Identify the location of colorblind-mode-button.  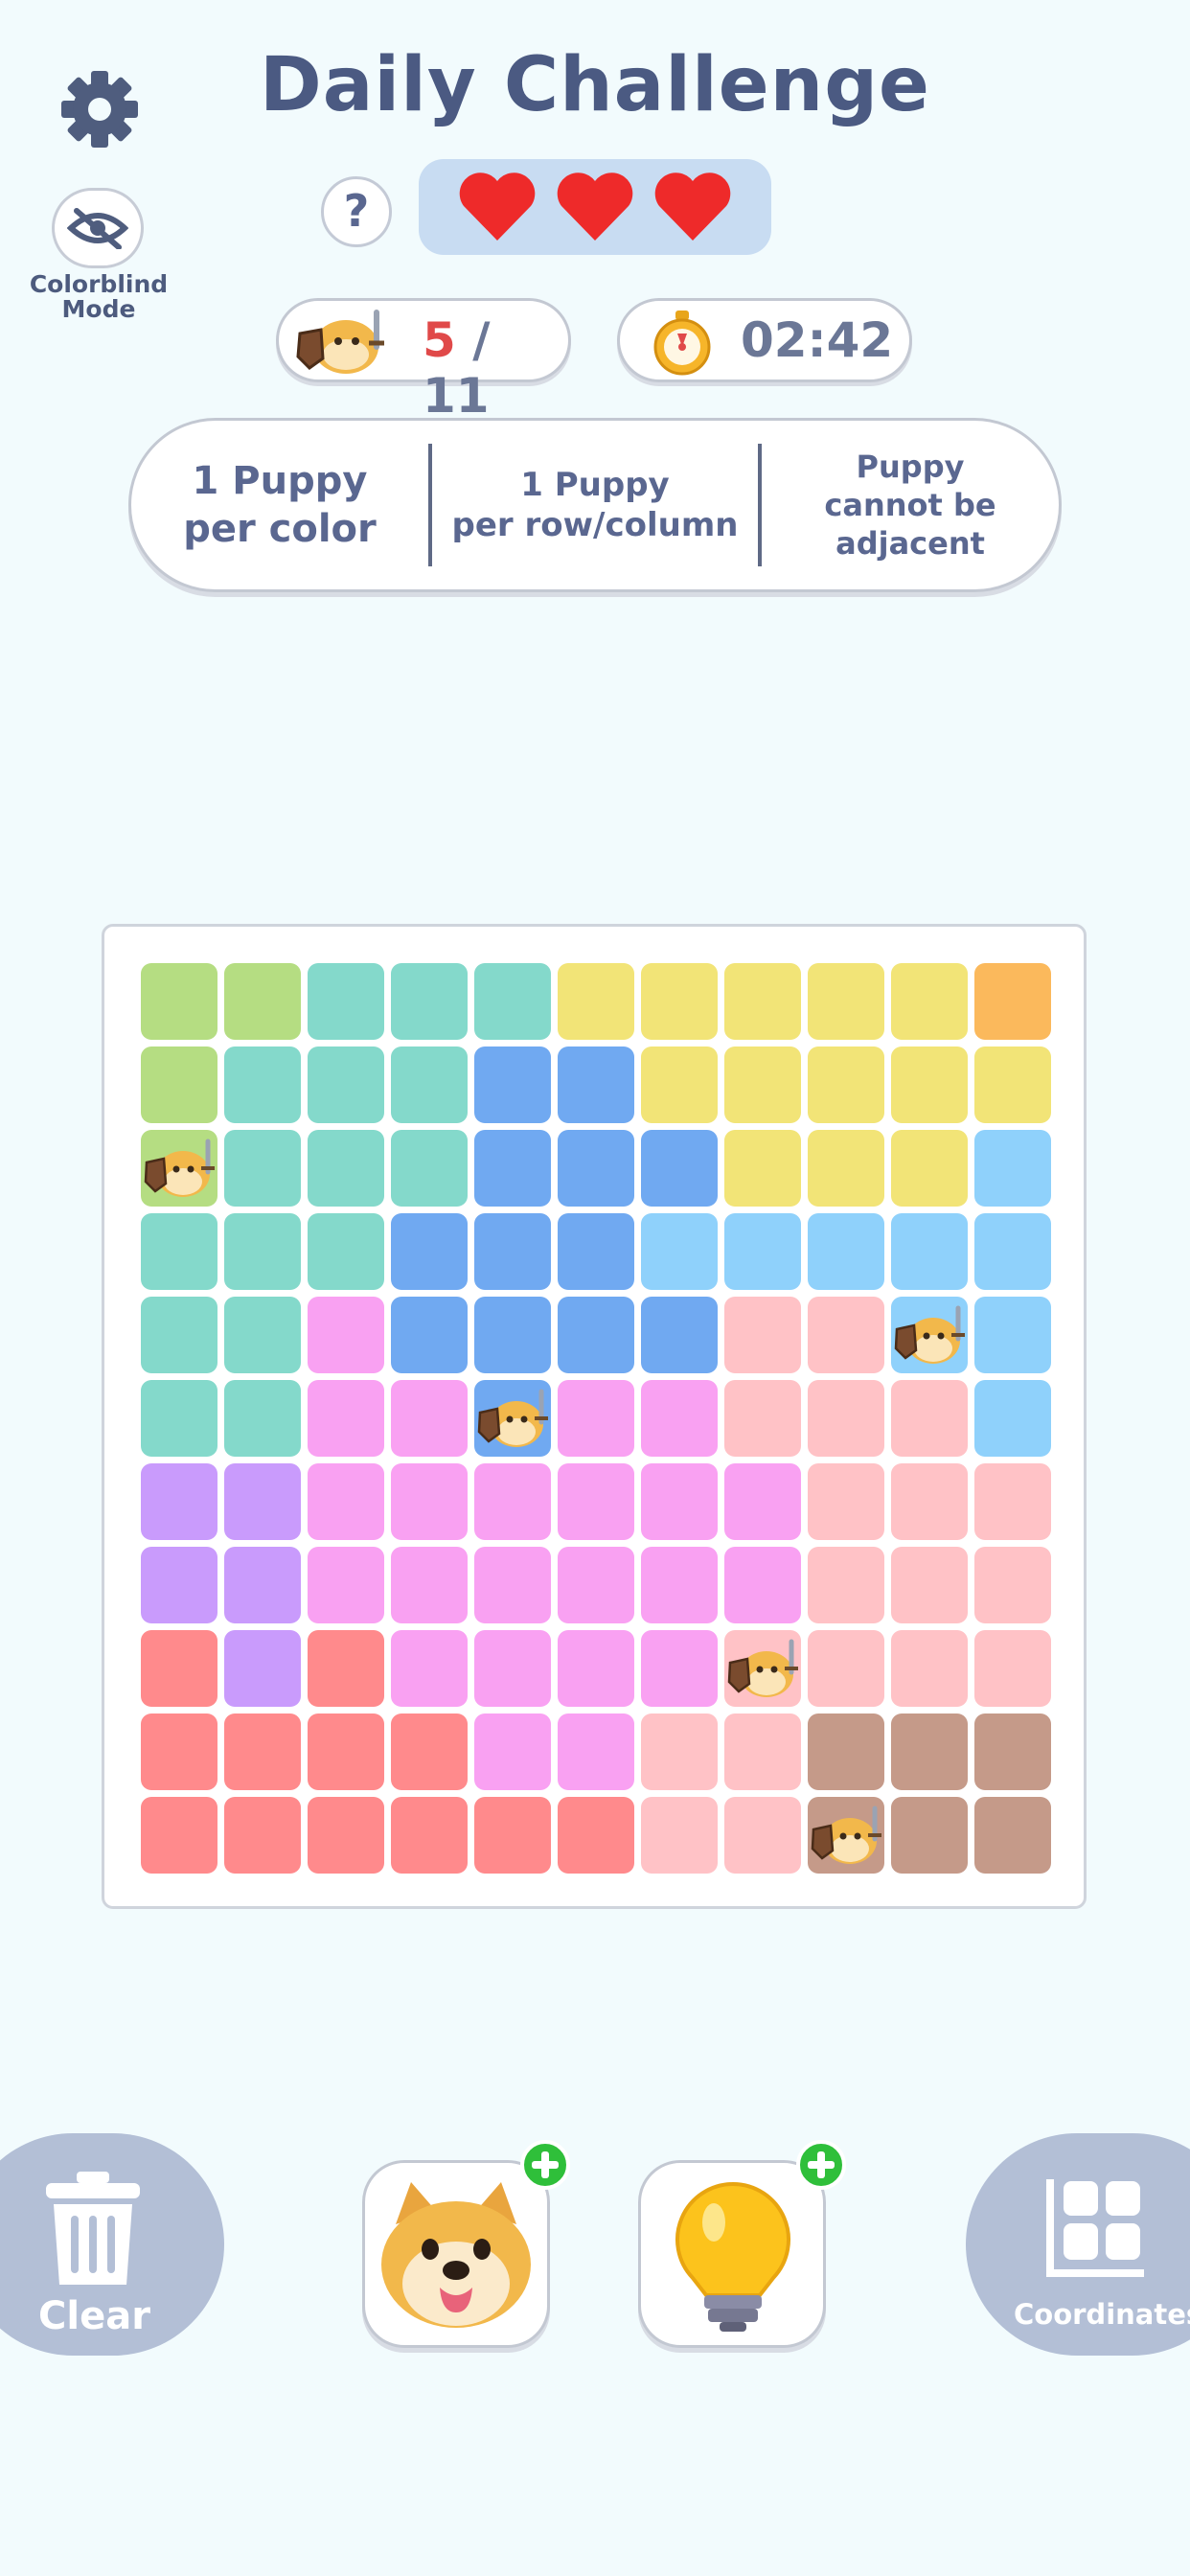
(98, 228).